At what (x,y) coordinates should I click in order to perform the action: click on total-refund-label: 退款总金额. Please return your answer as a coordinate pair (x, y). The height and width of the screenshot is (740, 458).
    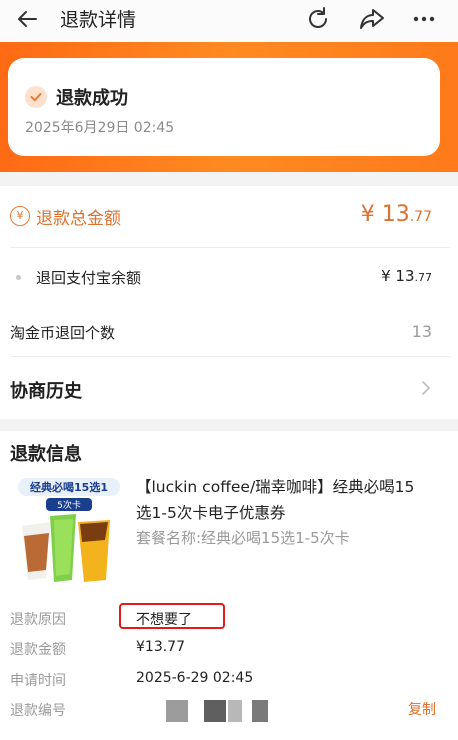
    Looking at the image, I should click on (78, 219).